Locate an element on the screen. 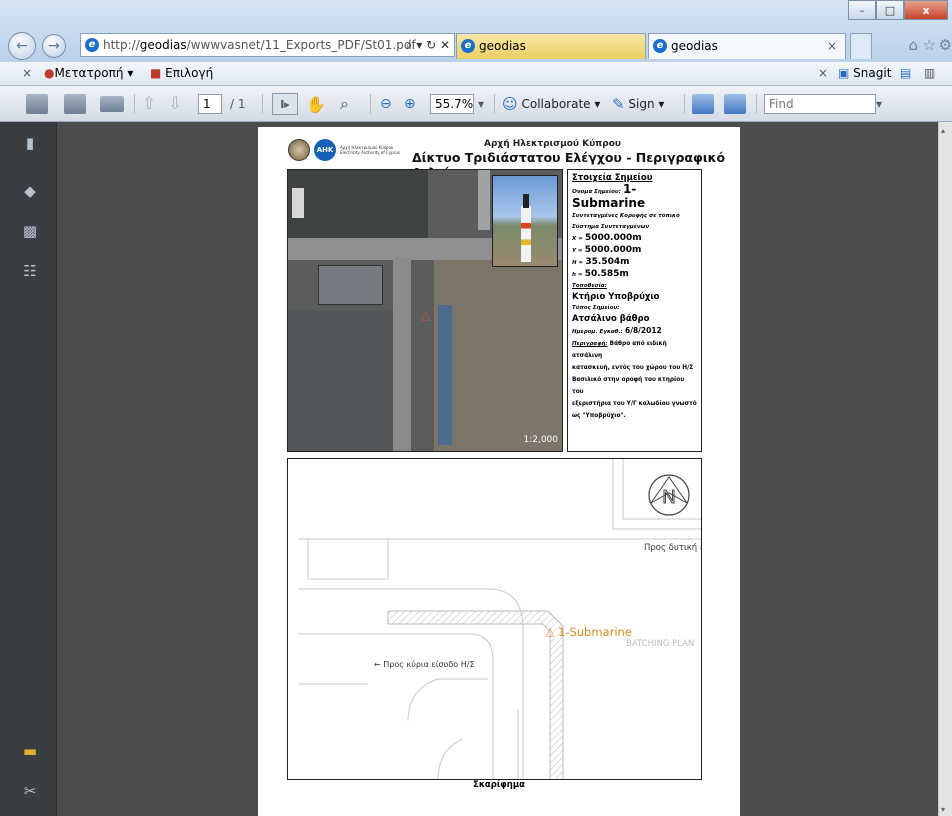 The image size is (952, 816). back-button: ← is located at coordinates (22, 46).